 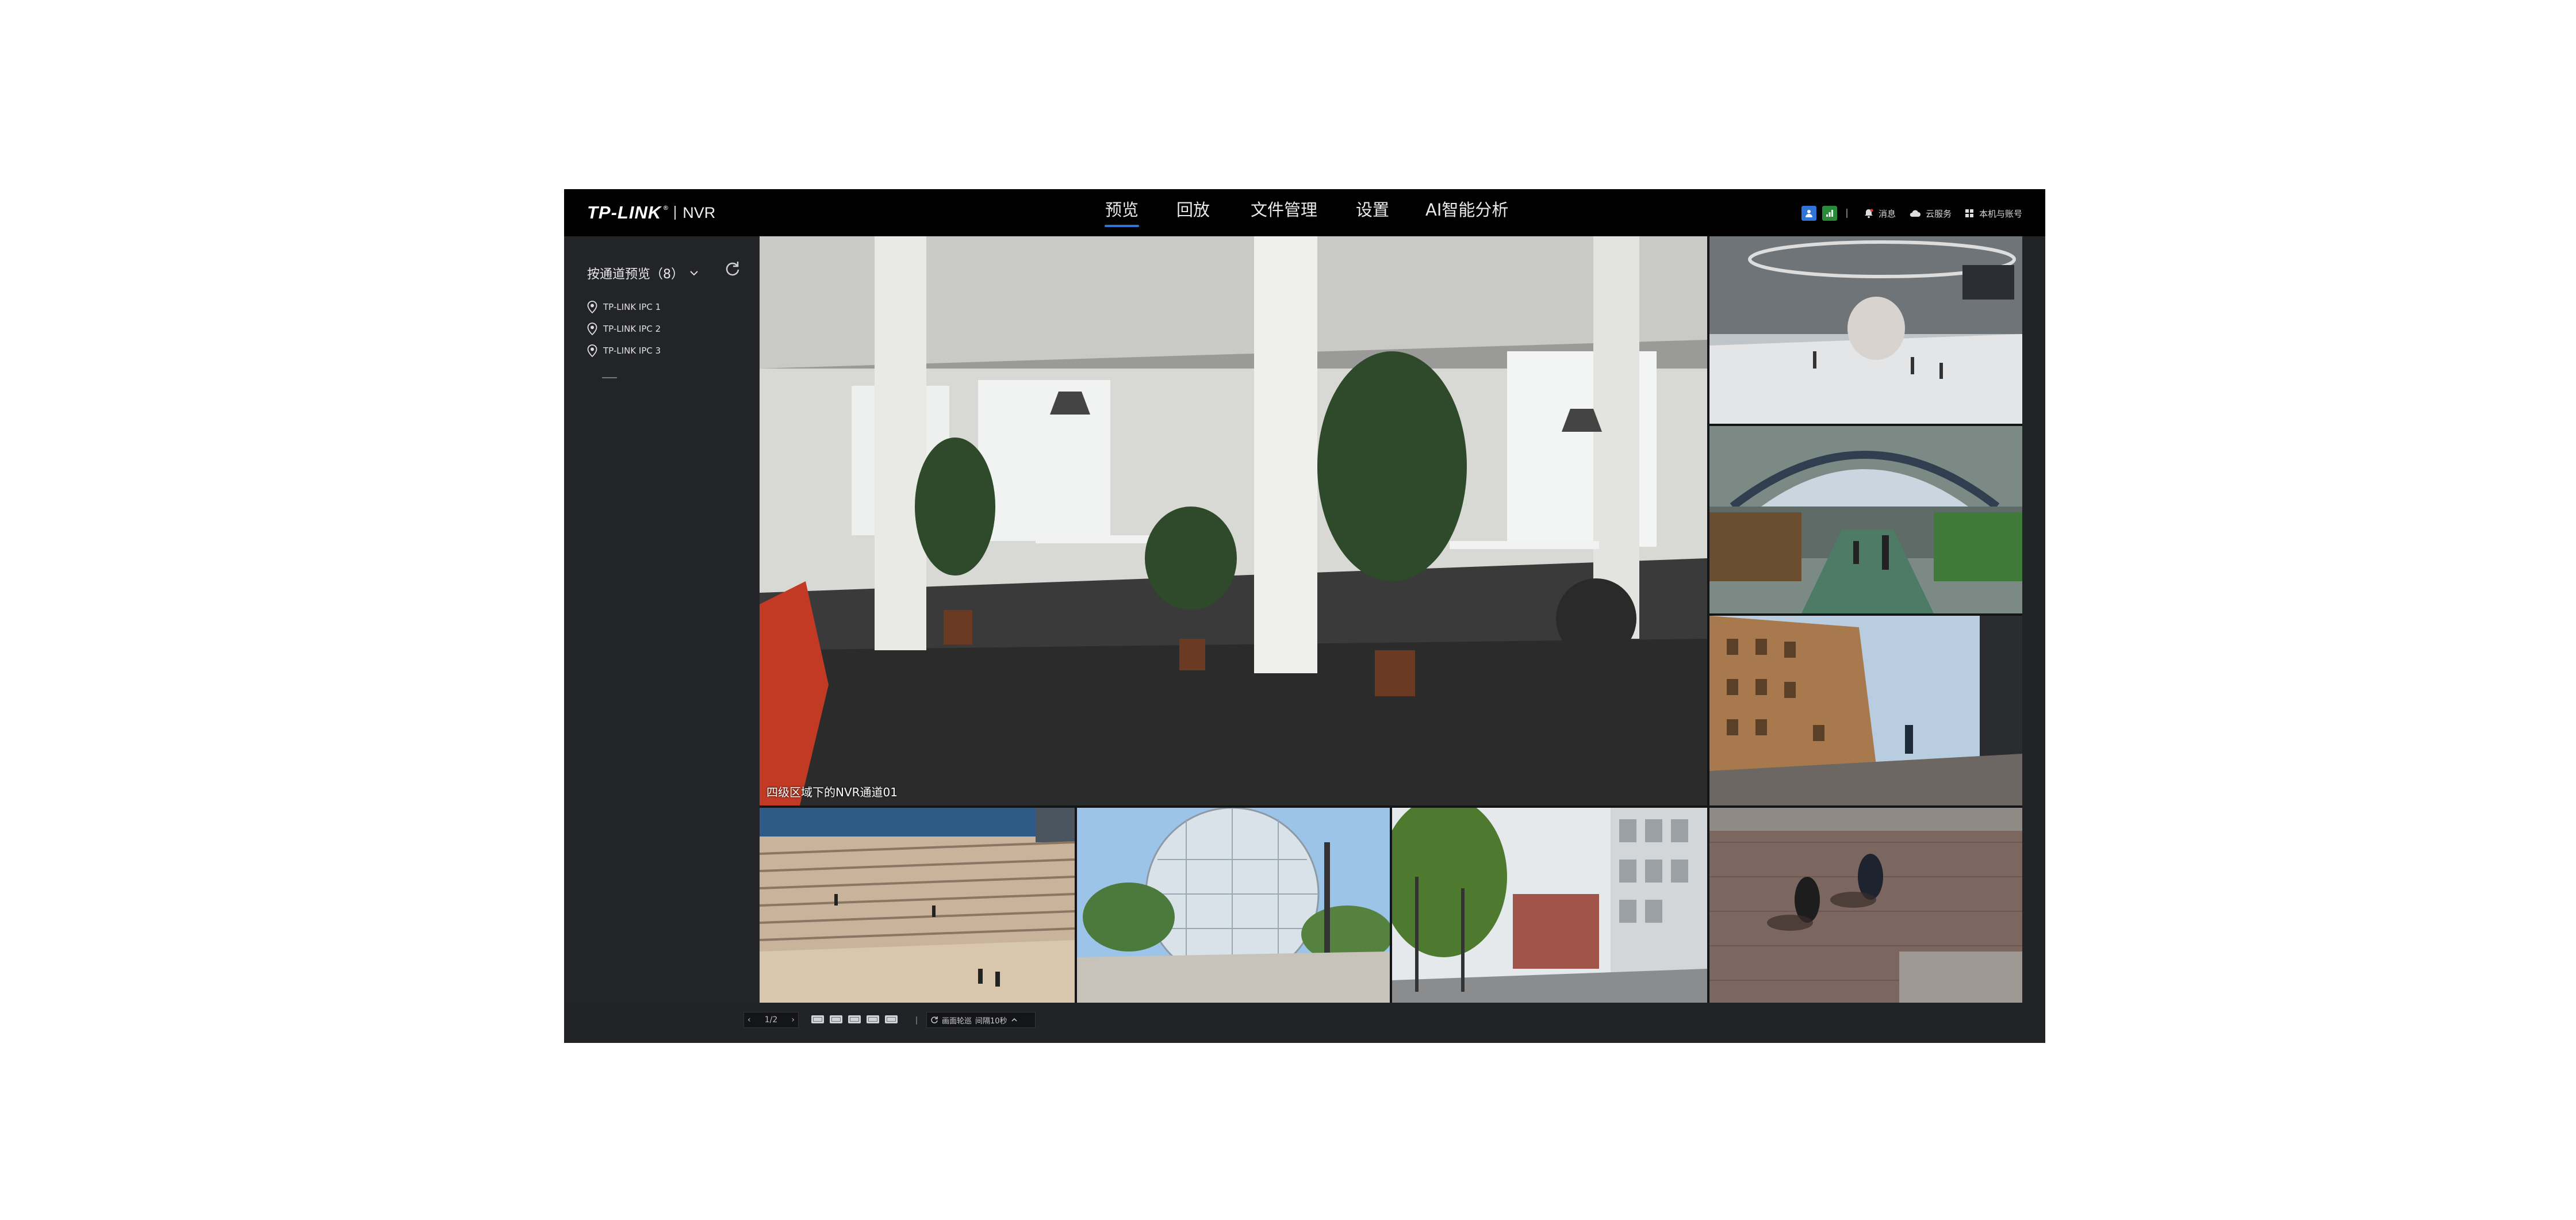 I want to click on device-item-ipc3: TP-LINK IPC 3, so click(x=624, y=350).